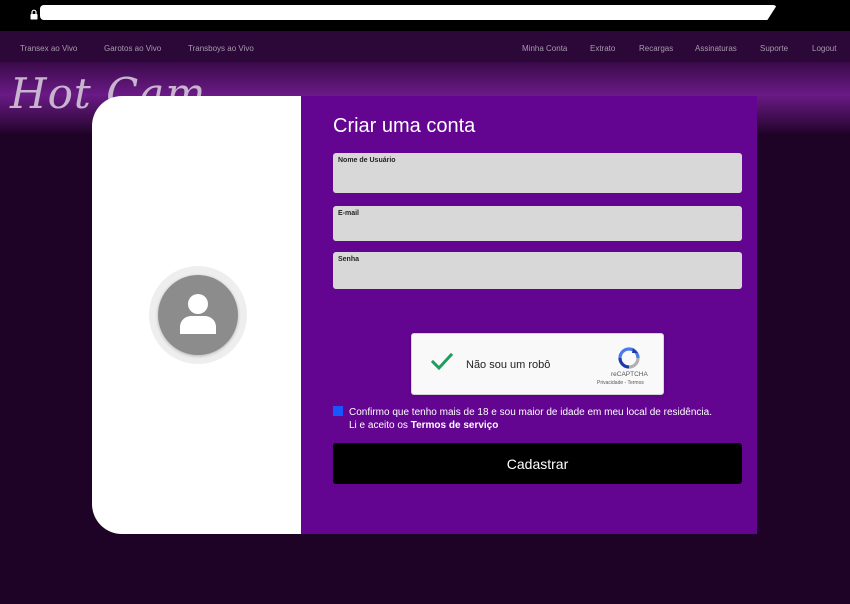 Image resolution: width=850 pixels, height=604 pixels. I want to click on nav-link-transboys: Transboys ao Vivo, so click(221, 48).